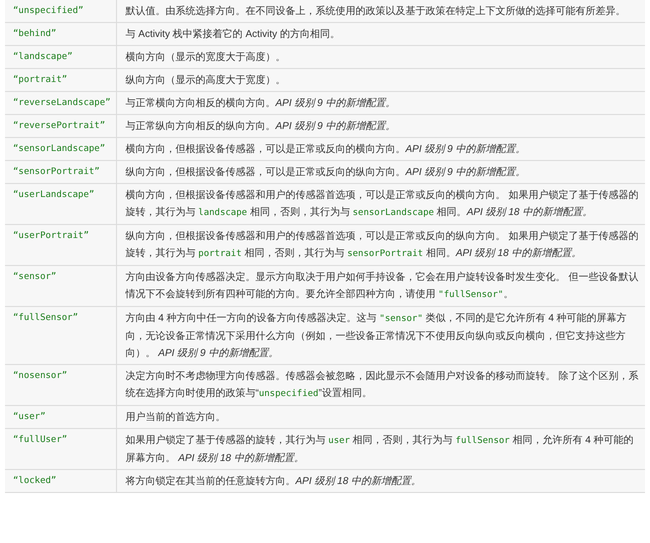 This screenshot has height=543, width=650. What do you see at coordinates (60, 286) in the screenshot?
I see `value-cell: “sensor”` at bounding box center [60, 286].